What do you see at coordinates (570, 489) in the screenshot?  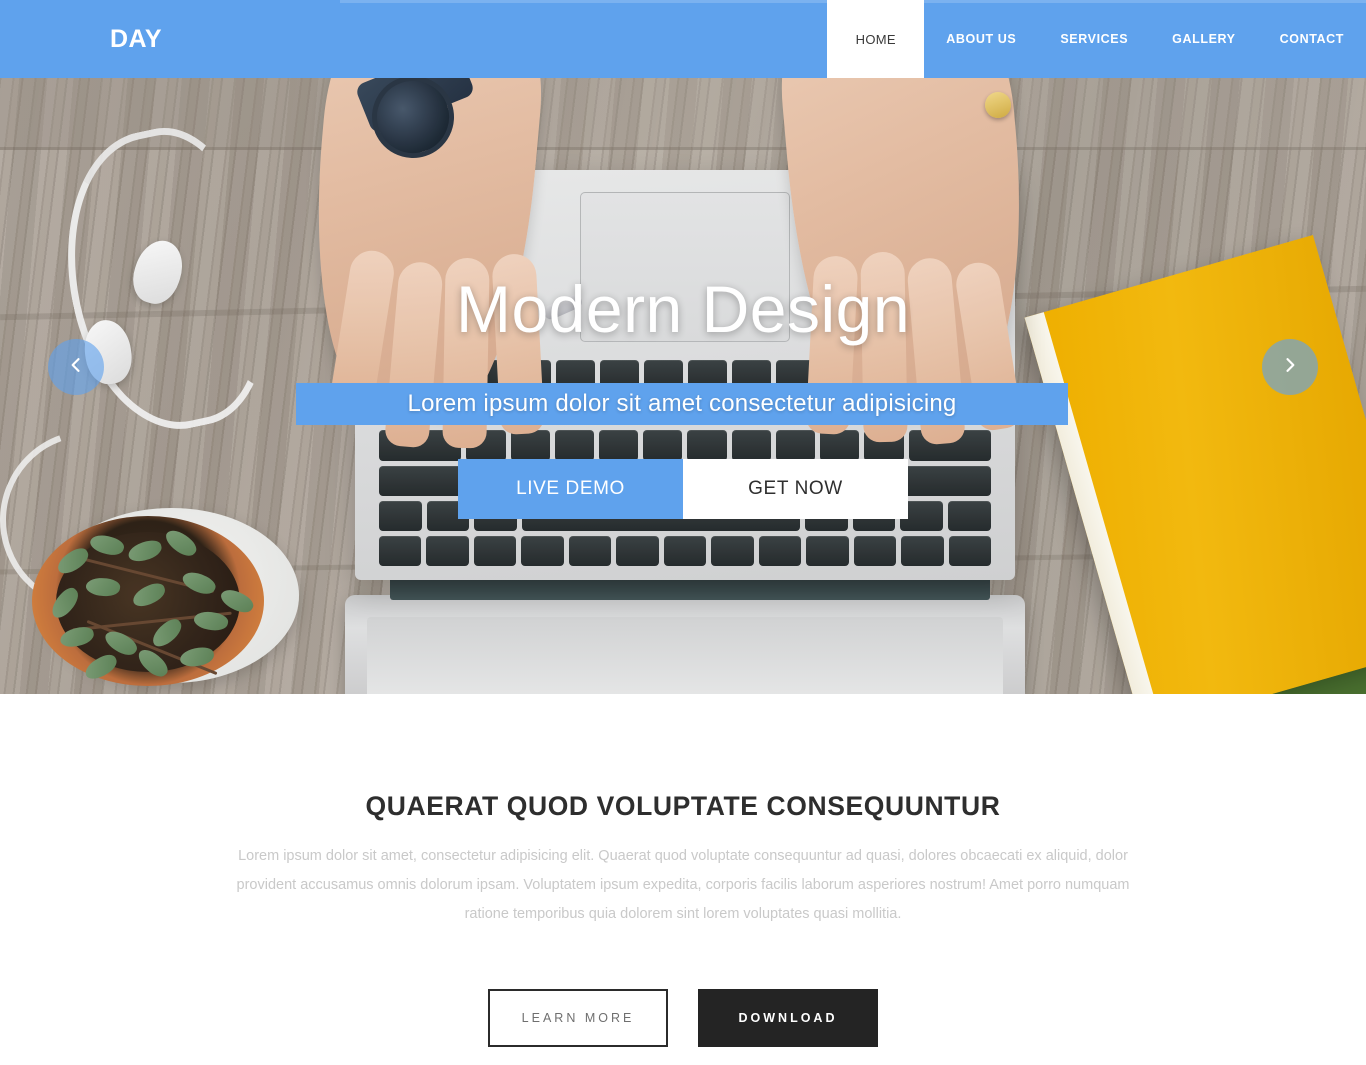 I see `live-demo-button: LIVE DEMO` at bounding box center [570, 489].